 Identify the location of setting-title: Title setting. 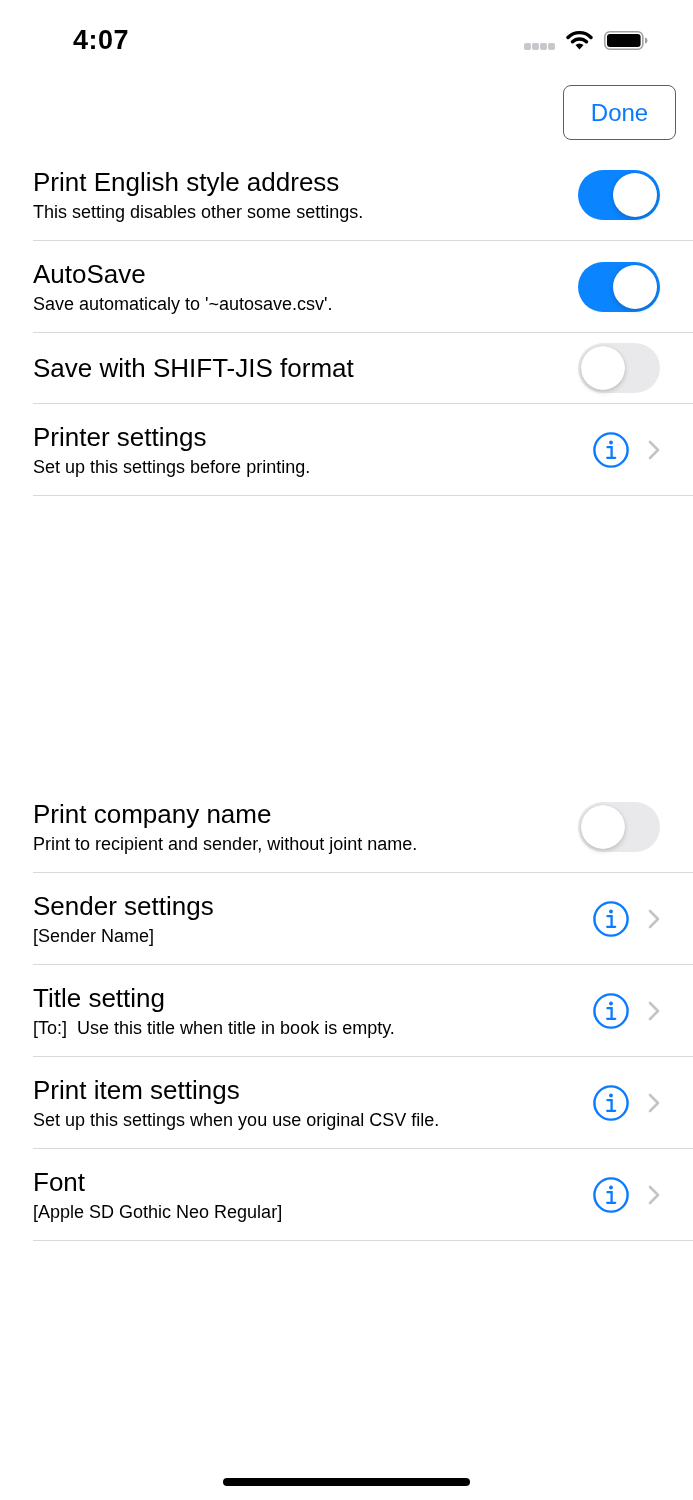
(99, 997).